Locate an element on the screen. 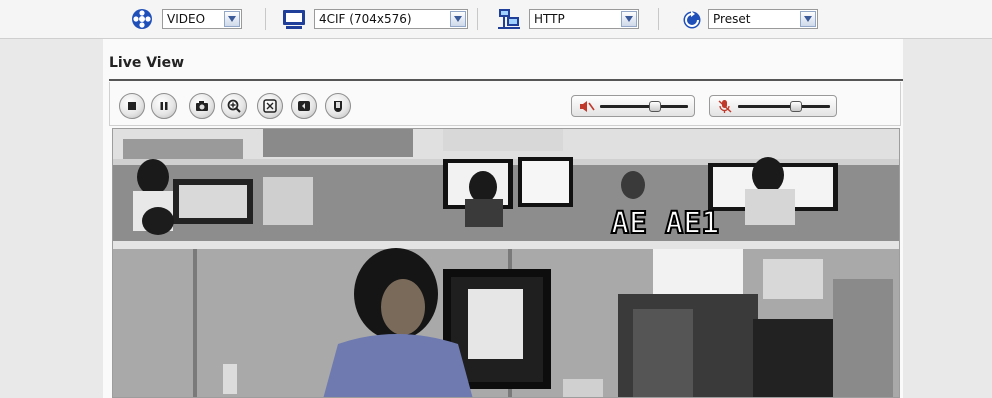  zoom-in-icon is located at coordinates (234, 106).